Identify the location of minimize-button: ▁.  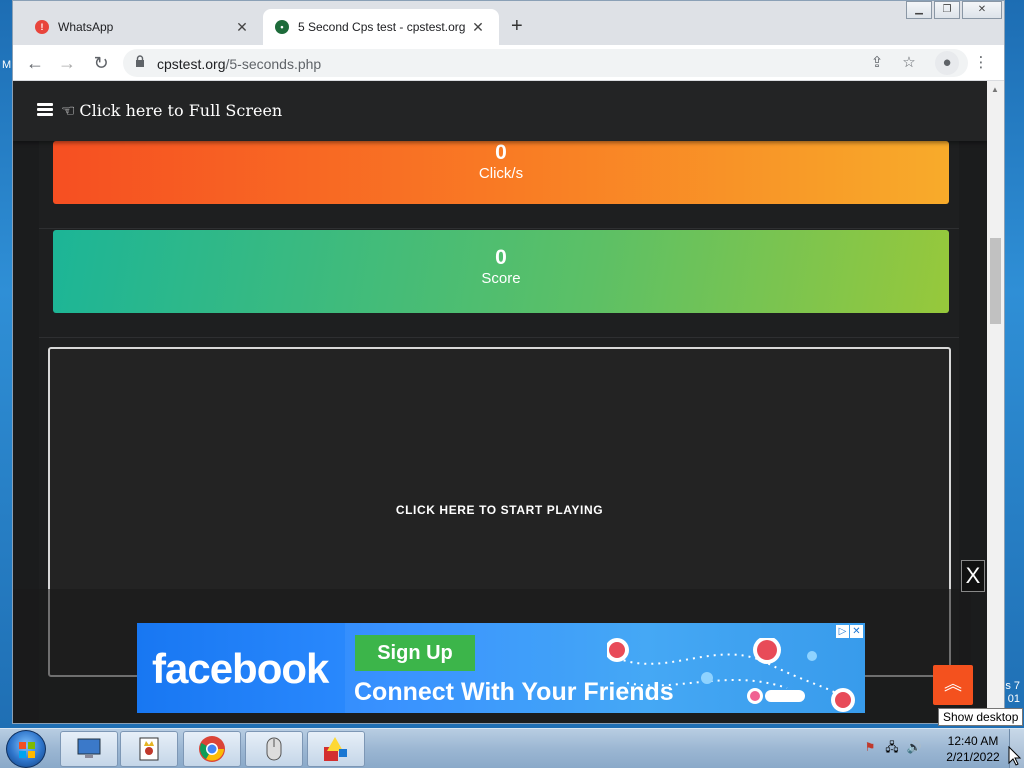
(919, 10).